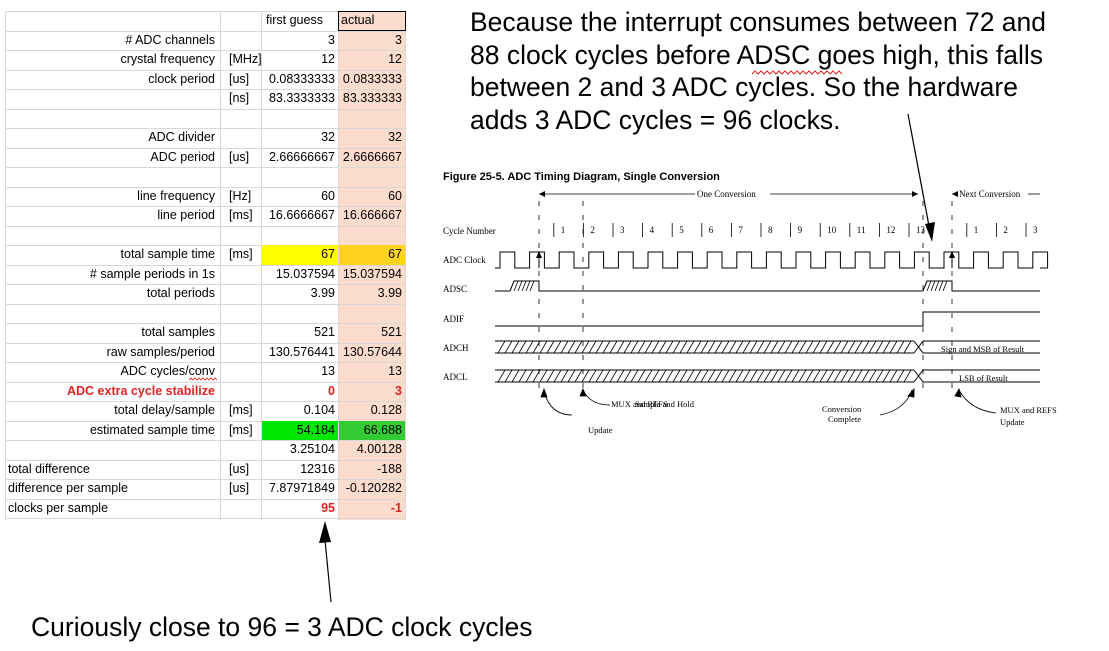  I want to click on row-actual: 66.688, so click(382, 429).